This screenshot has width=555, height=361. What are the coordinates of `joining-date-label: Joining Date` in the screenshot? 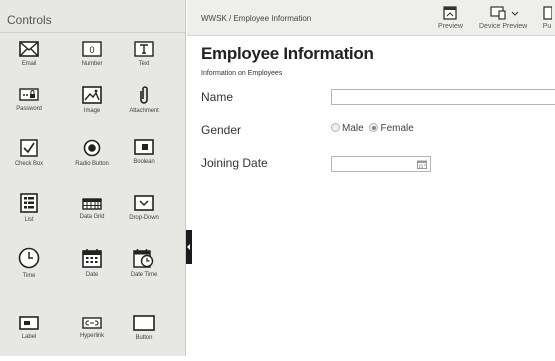 It's located at (234, 163).